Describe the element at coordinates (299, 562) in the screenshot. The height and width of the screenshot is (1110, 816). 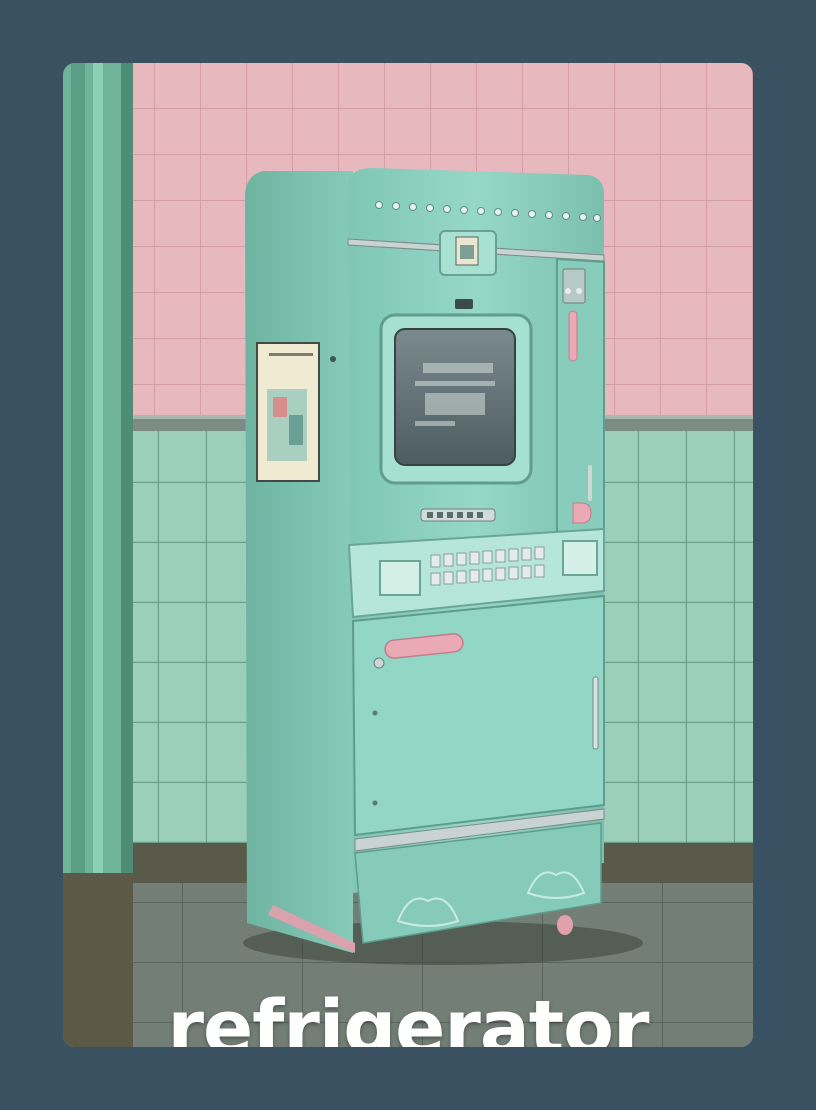
I see `fridge-side` at that location.